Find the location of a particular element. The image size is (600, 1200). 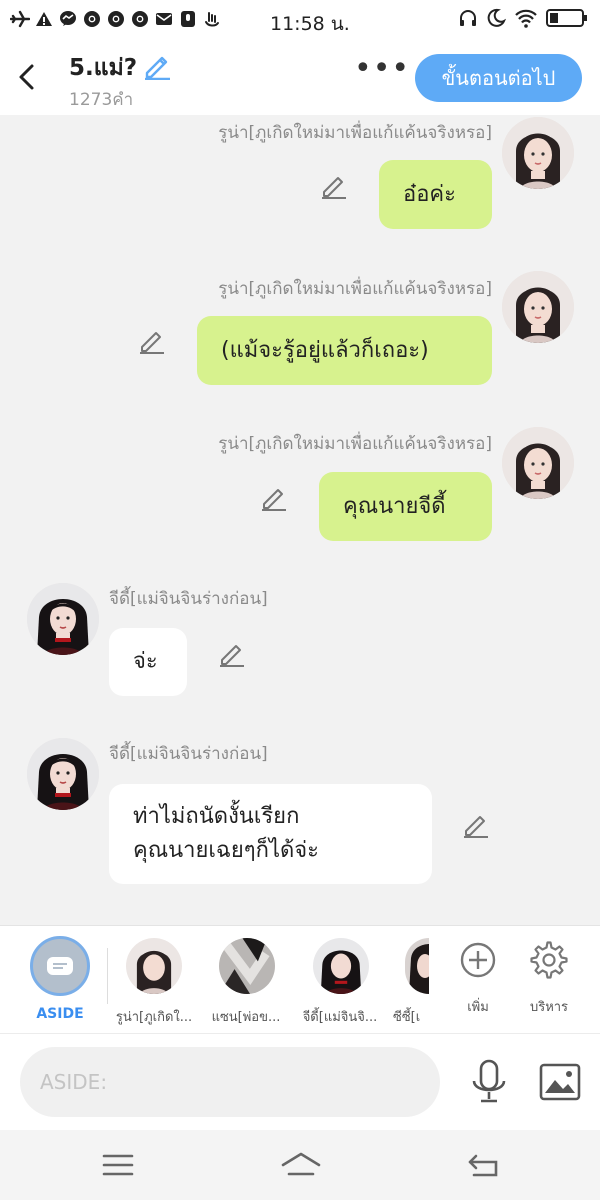

message-input is located at coordinates (230, 1082).